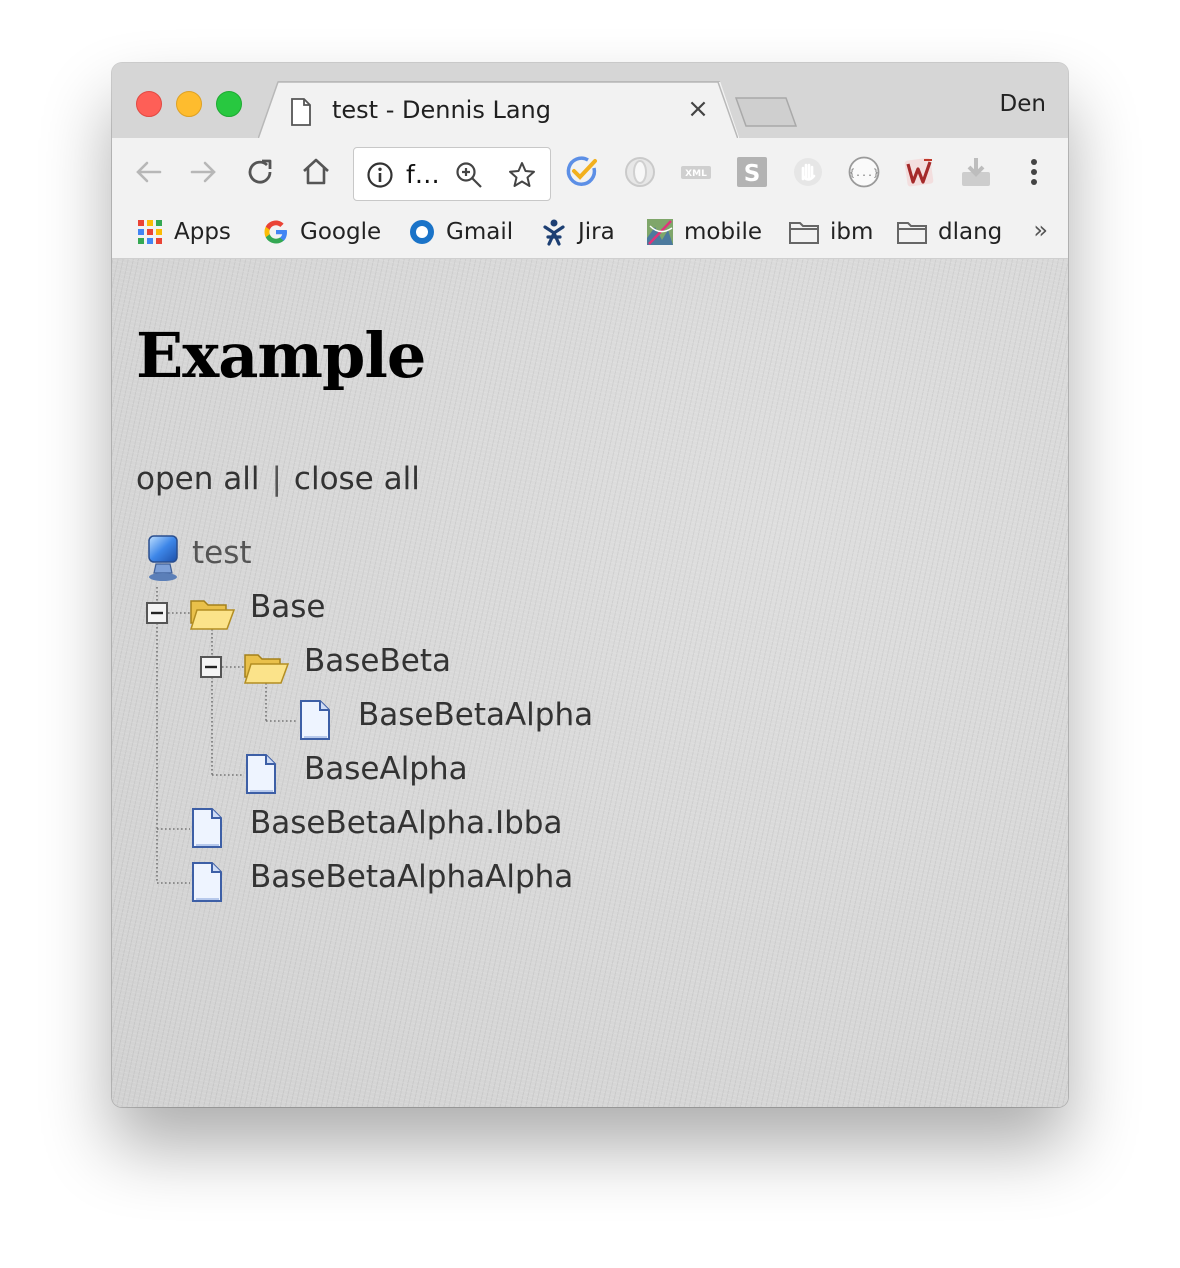 This screenshot has height=1268, width=1180. Describe the element at coordinates (202, 232) in the screenshot. I see `bookmark-label: Apps` at that location.